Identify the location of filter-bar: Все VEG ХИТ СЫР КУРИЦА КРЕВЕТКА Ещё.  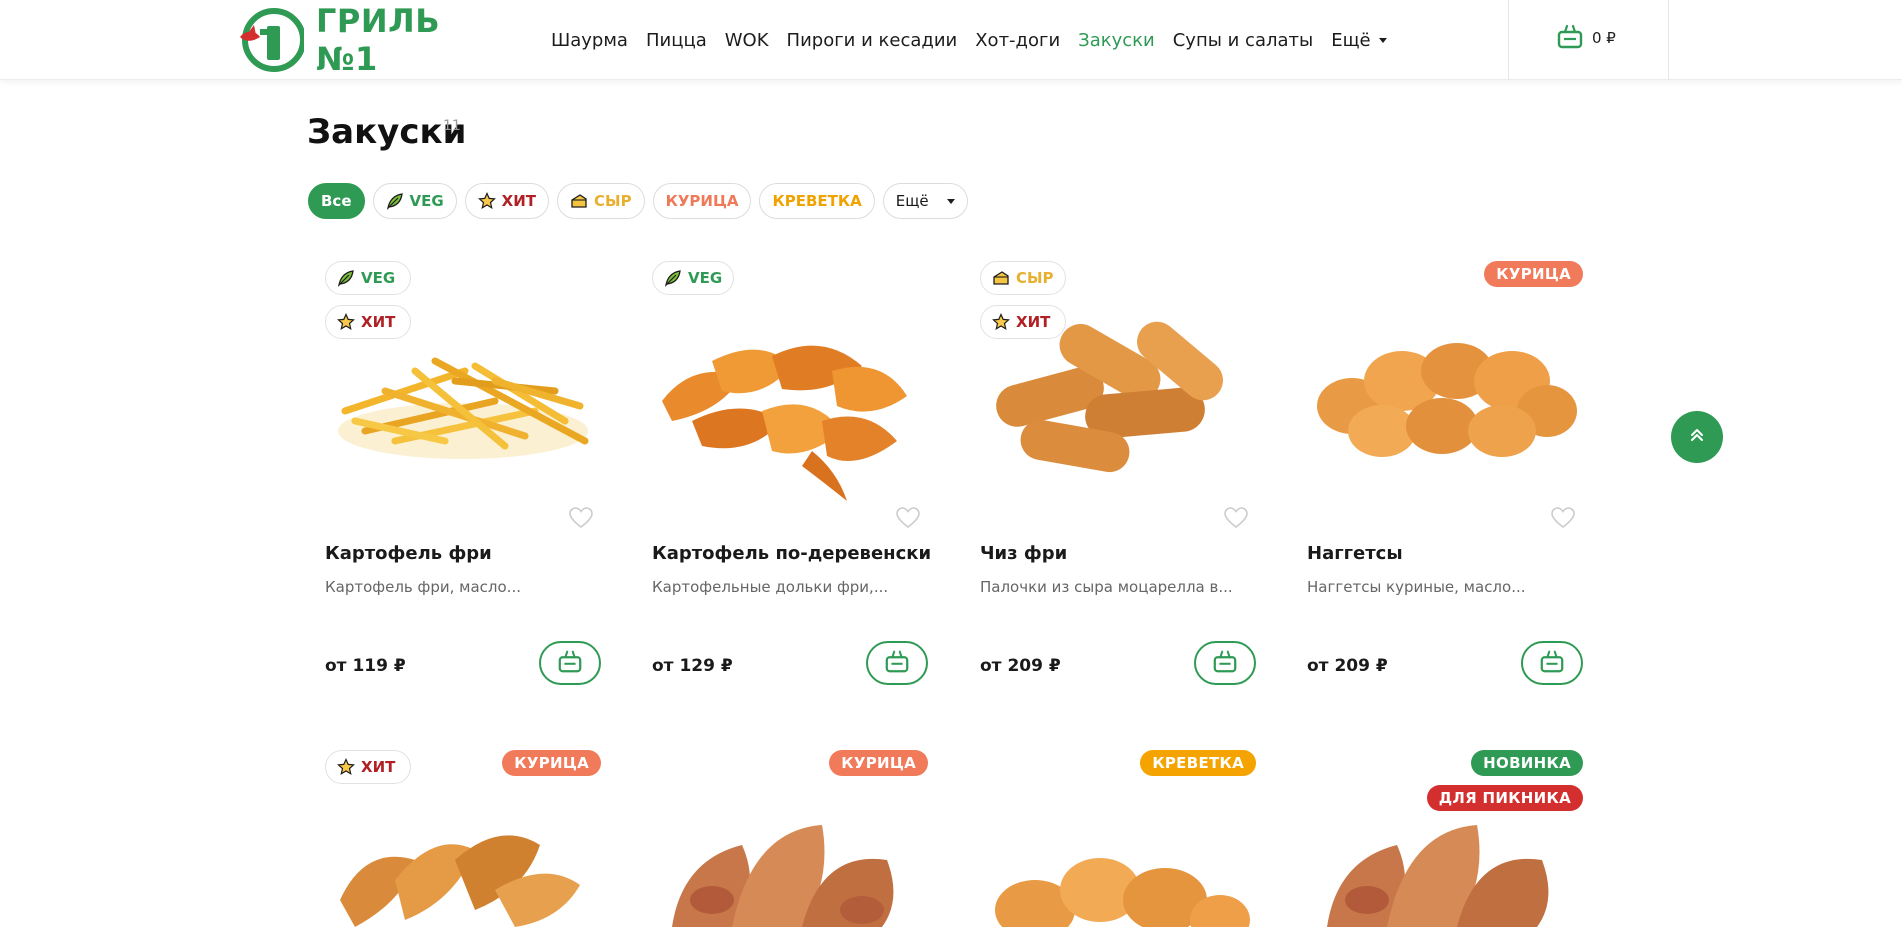
(642, 201).